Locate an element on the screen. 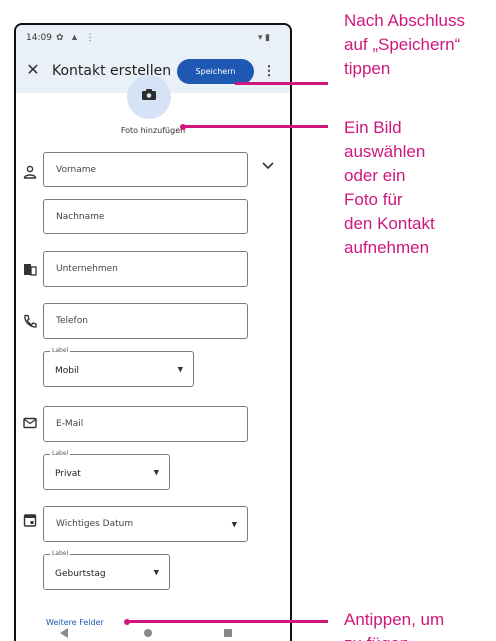 The height and width of the screenshot is (641, 496). date-placeholder: Wichtiges Datum is located at coordinates (95, 524).